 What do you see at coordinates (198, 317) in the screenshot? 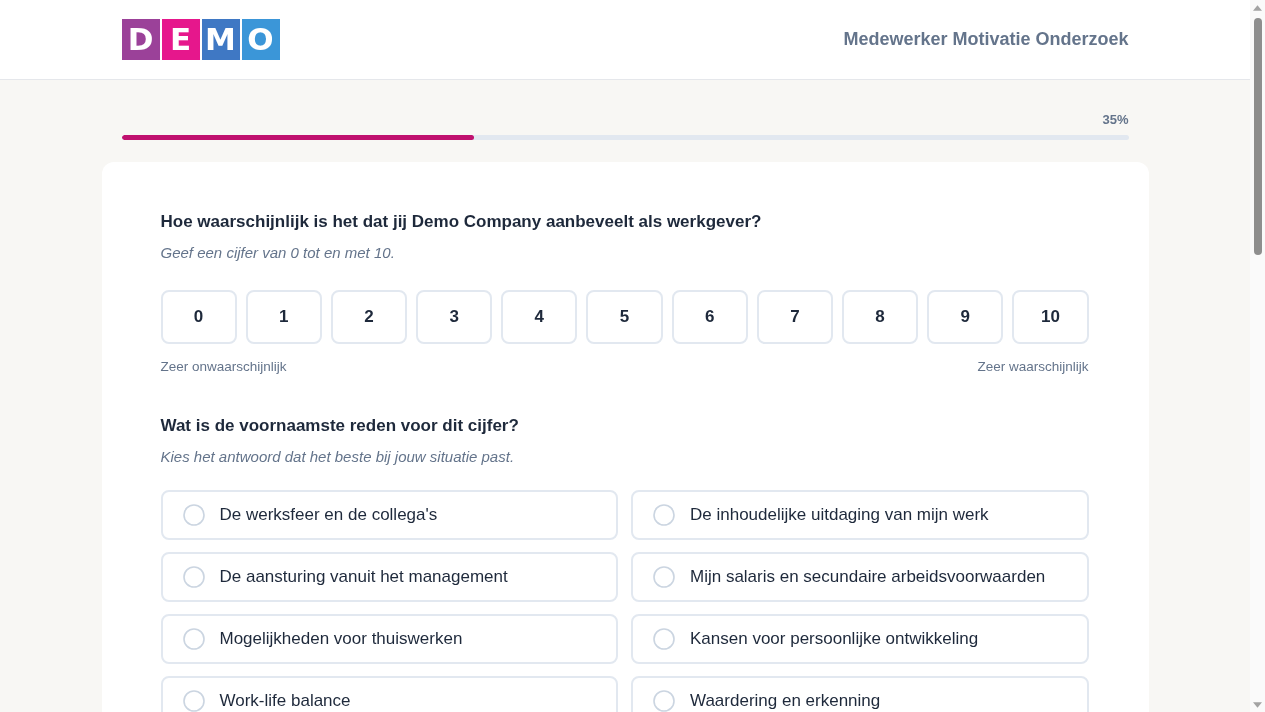
I see `rating-button: 0` at bounding box center [198, 317].